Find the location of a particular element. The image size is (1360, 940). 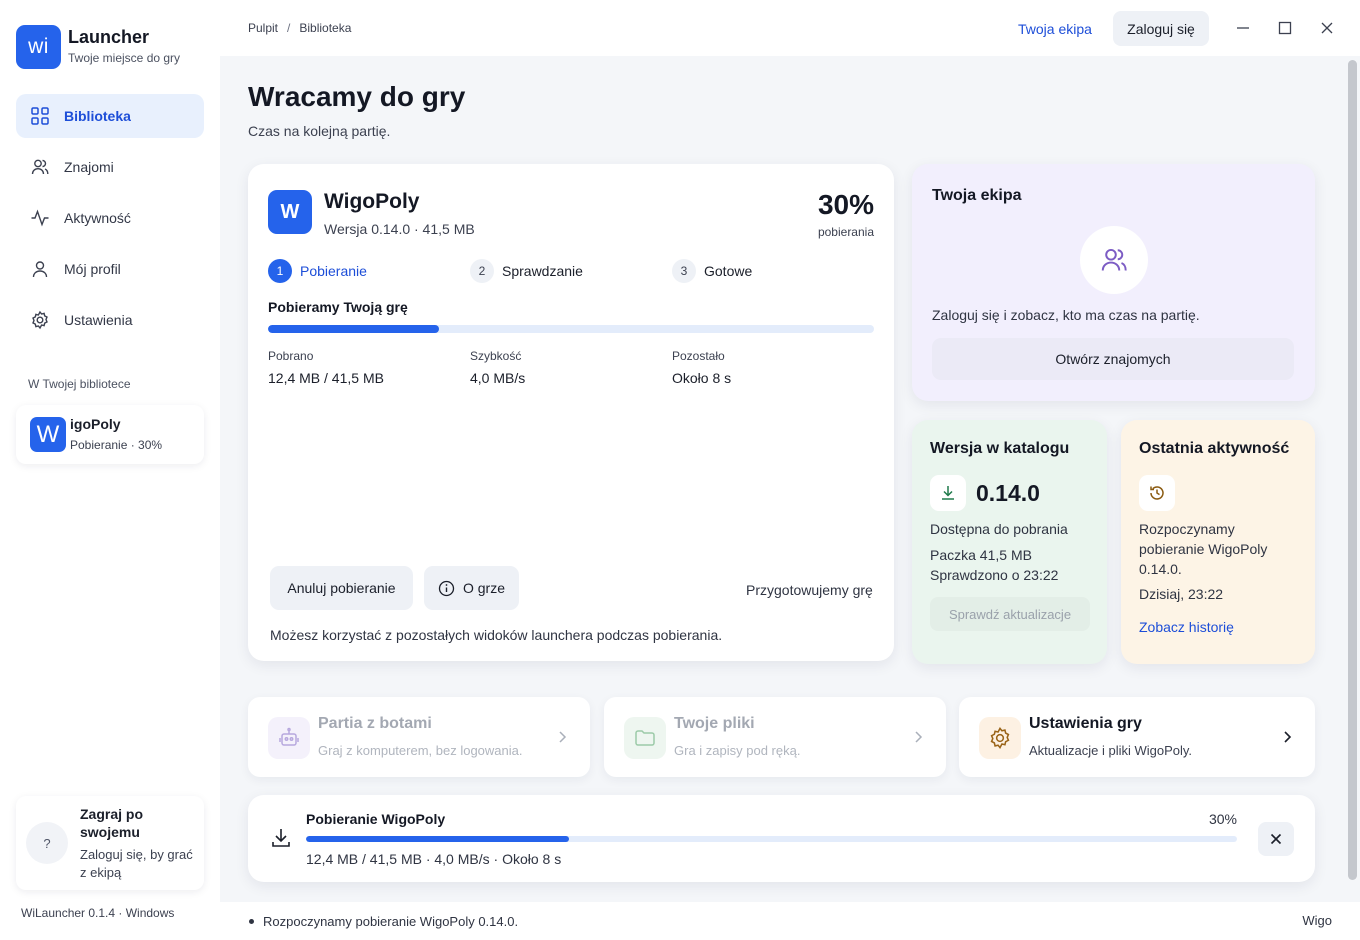

close-window-button is located at coordinates (1327, 28).